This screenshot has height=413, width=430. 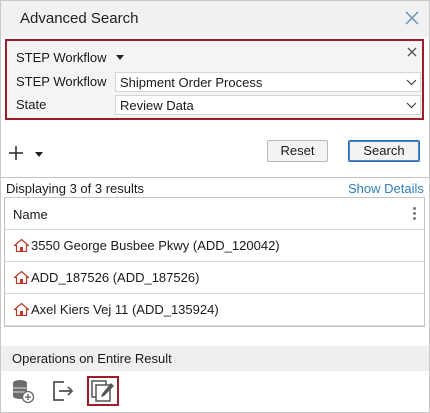 What do you see at coordinates (268, 105) in the screenshot?
I see `state-select: Review Data` at bounding box center [268, 105].